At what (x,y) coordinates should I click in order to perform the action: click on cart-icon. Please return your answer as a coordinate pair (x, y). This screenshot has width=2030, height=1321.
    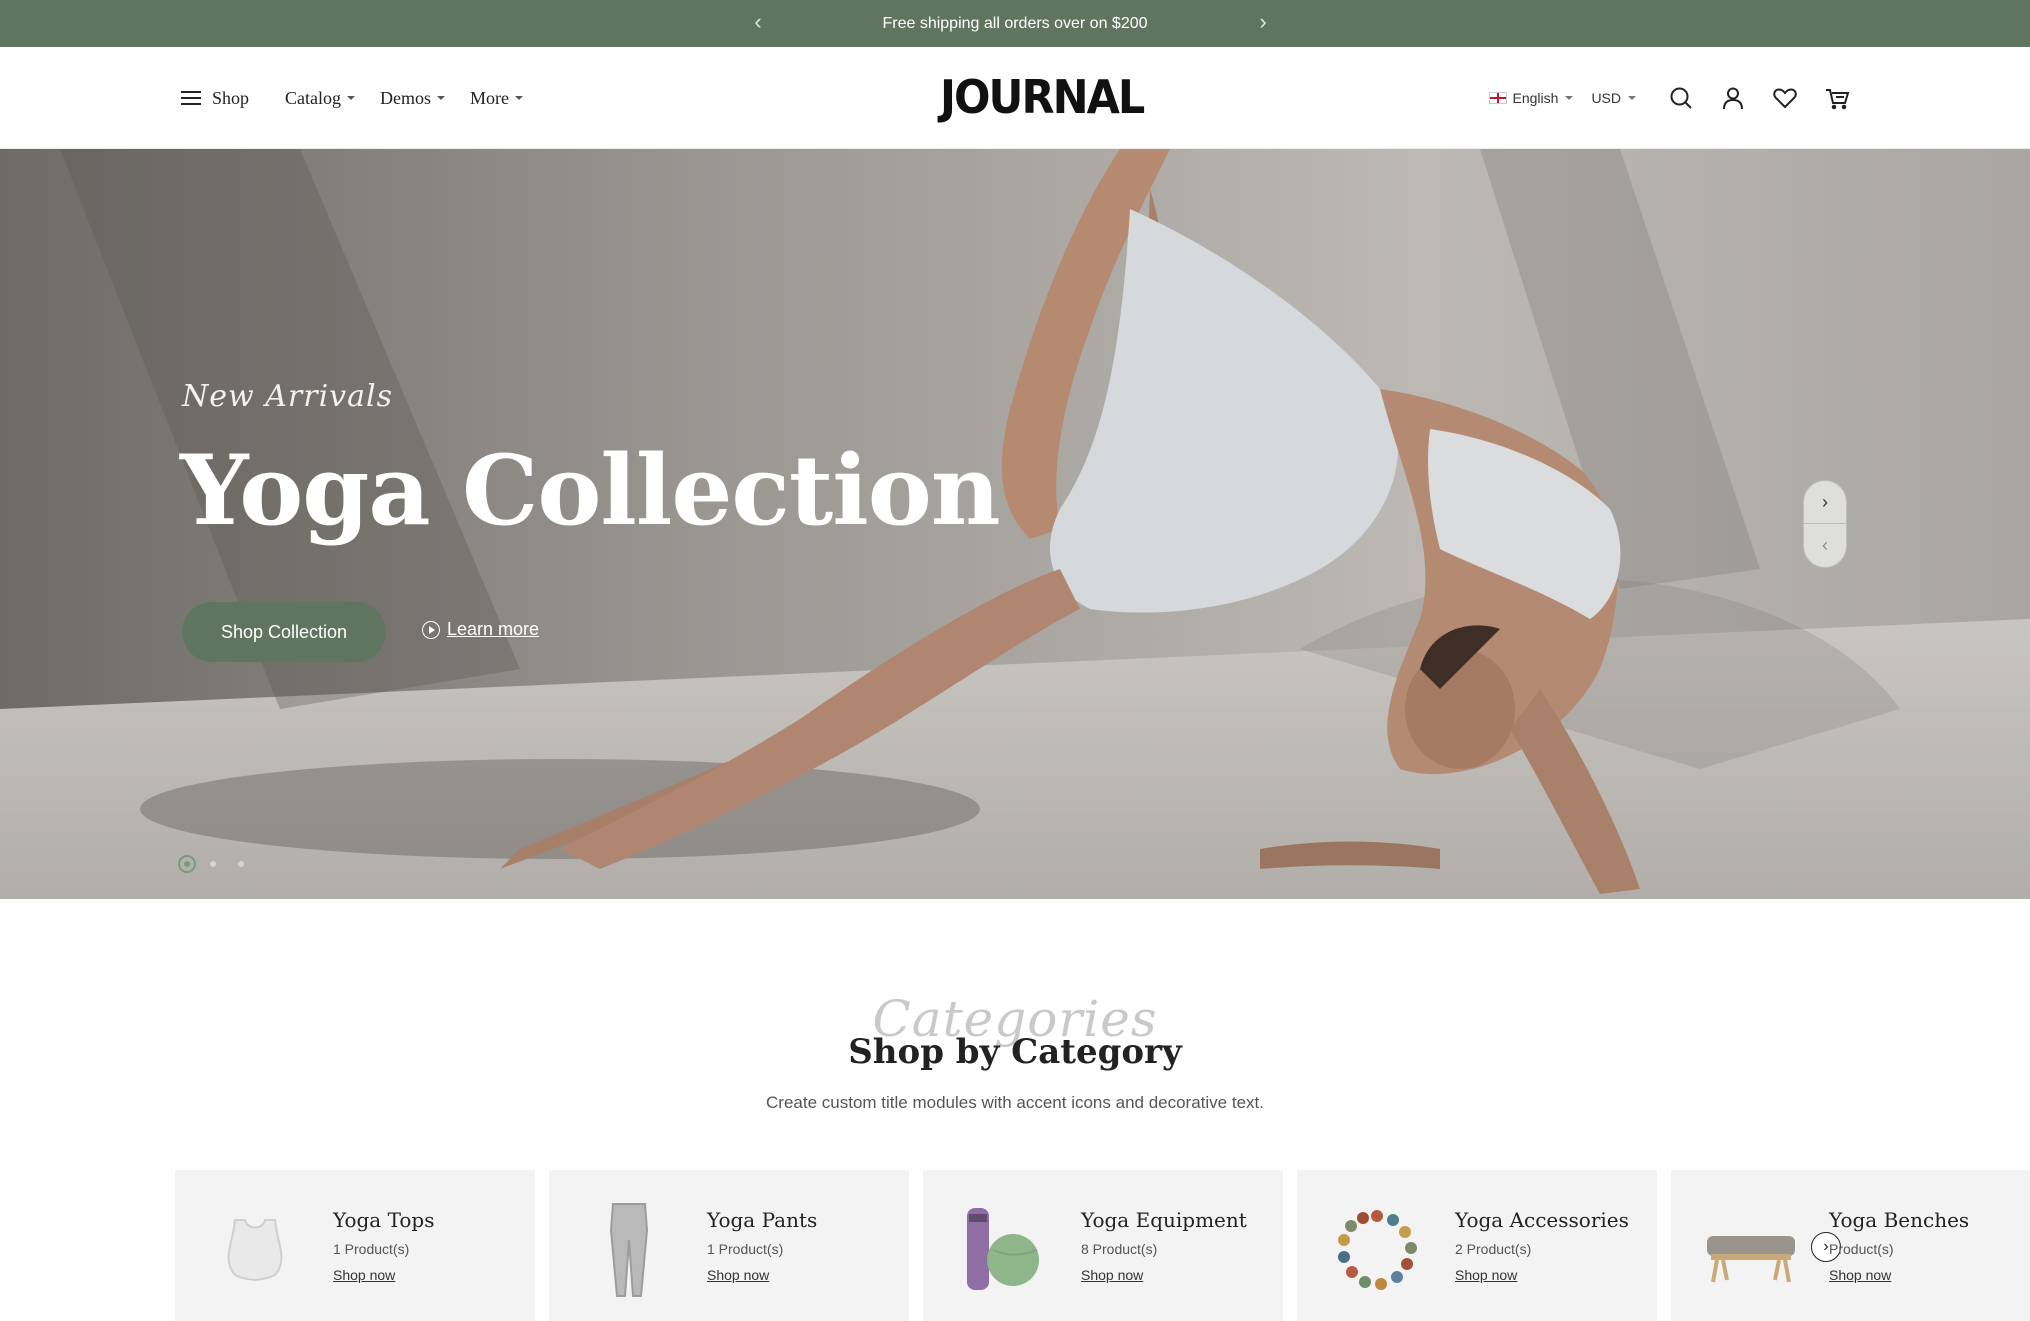
    Looking at the image, I should click on (1837, 98).